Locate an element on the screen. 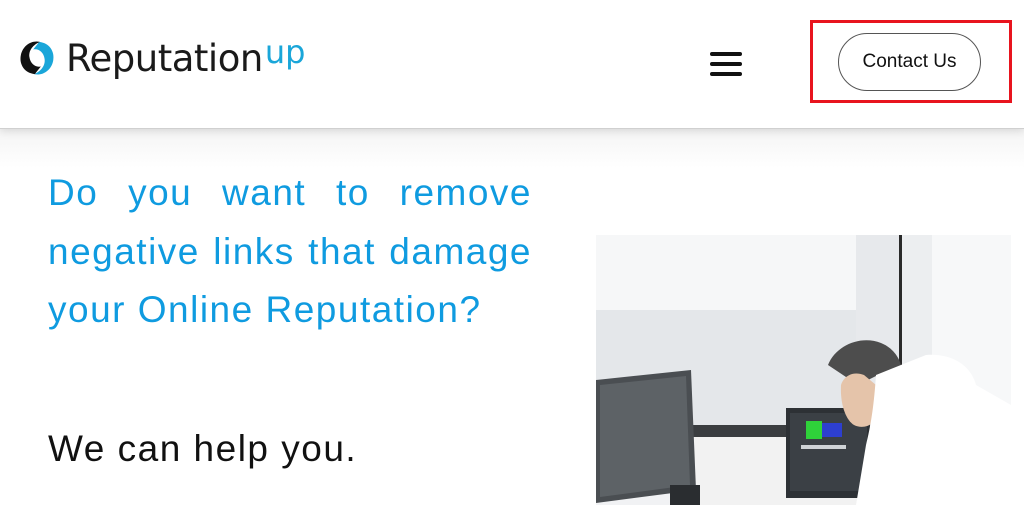 The image size is (1024, 505). logo: Reputation up is located at coordinates (162, 56).